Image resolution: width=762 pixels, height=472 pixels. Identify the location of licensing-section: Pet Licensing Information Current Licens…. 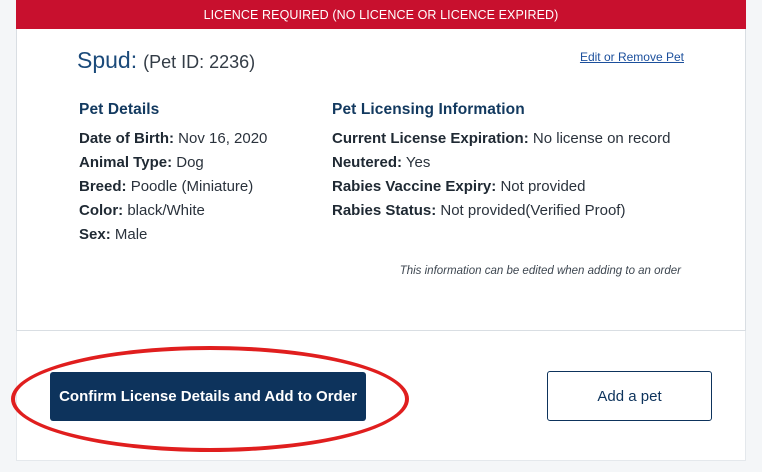
(501, 162).